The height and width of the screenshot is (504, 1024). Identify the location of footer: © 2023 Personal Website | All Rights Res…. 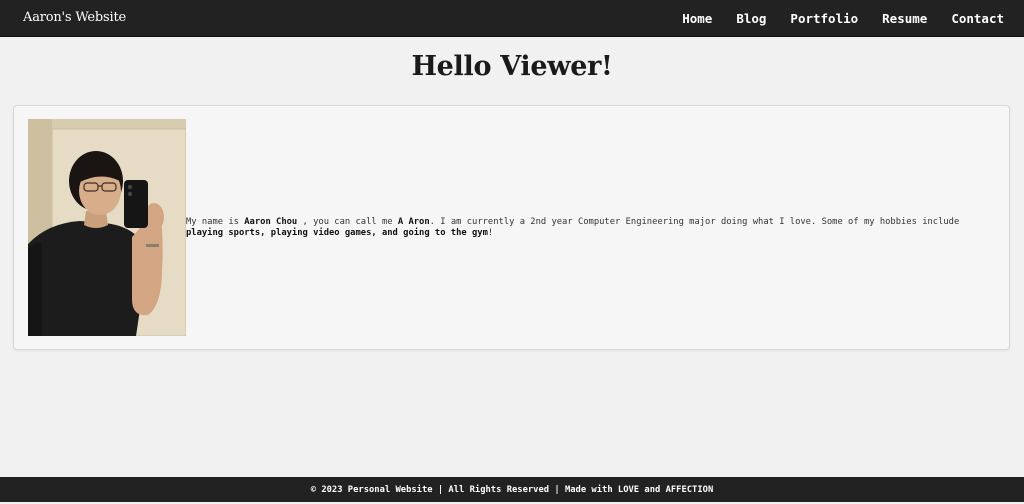
(512, 489).